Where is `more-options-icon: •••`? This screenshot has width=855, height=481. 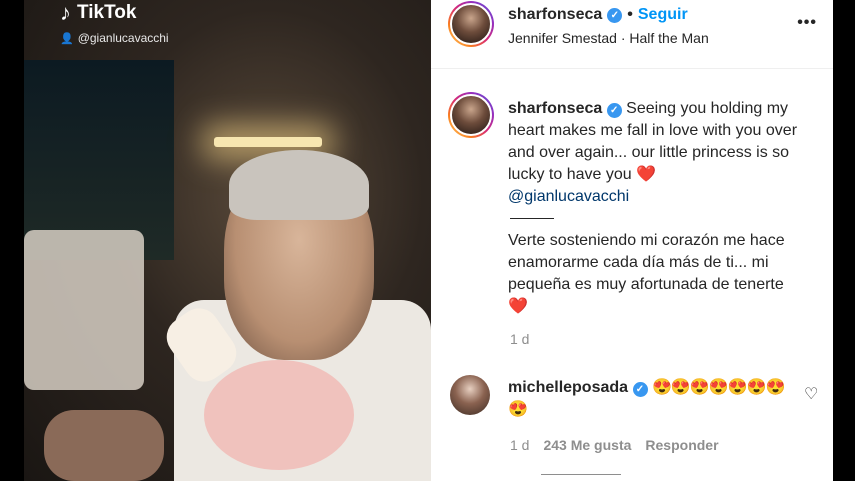
more-options-icon: ••• is located at coordinates (807, 23).